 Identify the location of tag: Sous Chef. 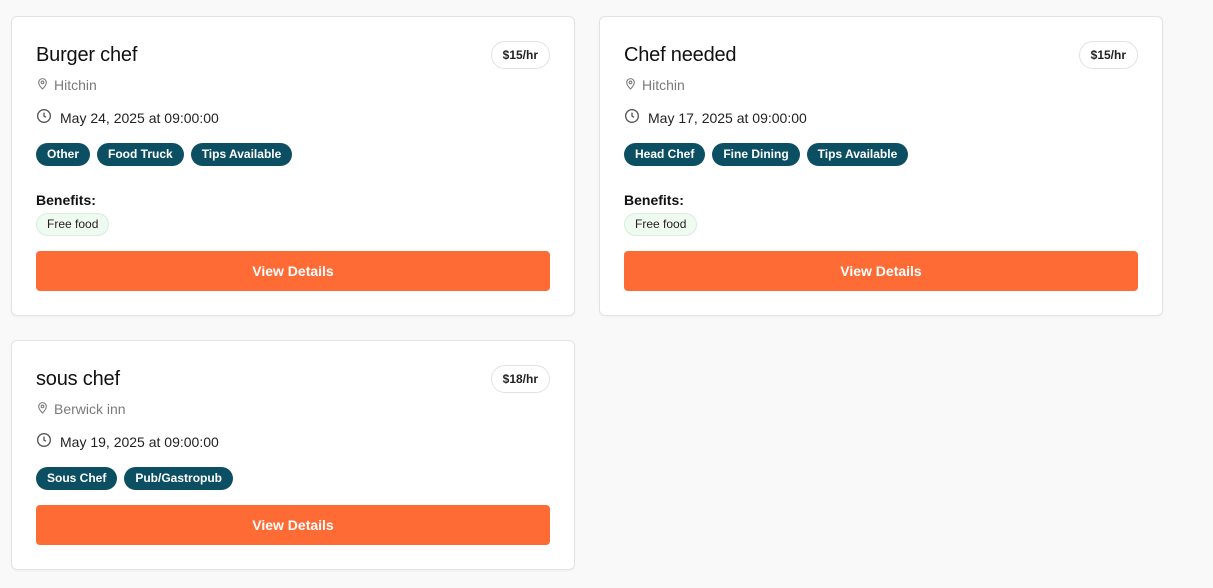
(77, 478).